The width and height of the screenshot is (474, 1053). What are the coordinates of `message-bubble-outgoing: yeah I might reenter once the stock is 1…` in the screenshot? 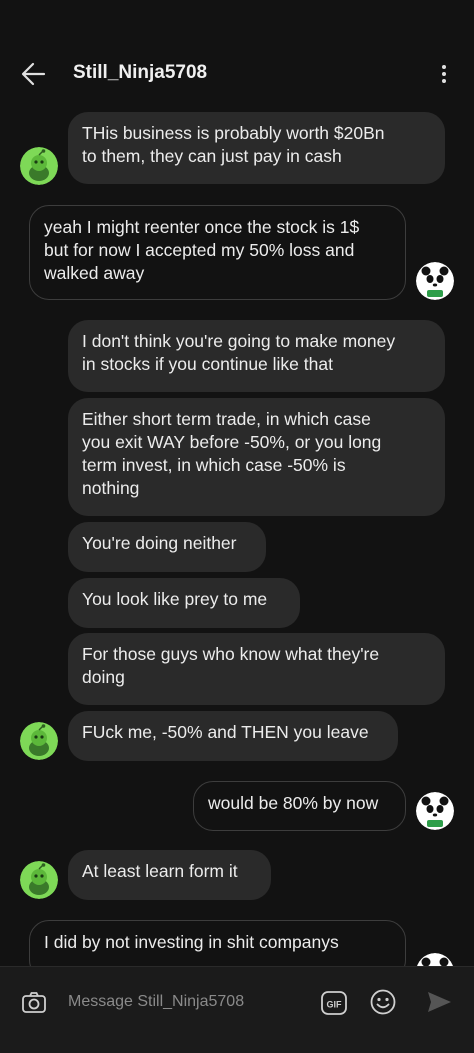 It's located at (217, 252).